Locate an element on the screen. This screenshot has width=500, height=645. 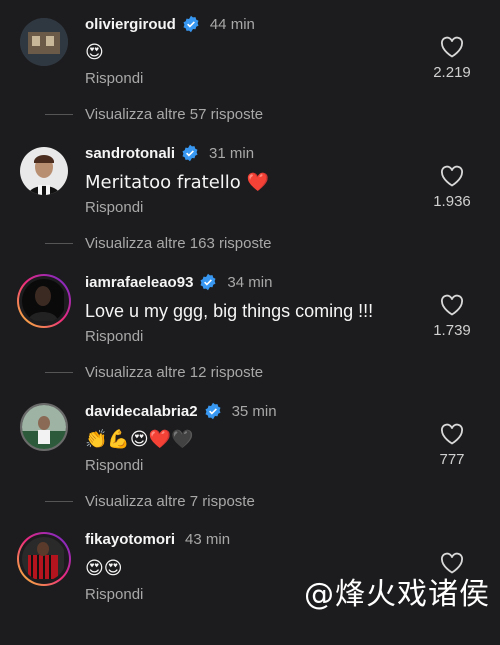
view-more-replies: Visualizza altre 12 risposte is located at coordinates (154, 372).